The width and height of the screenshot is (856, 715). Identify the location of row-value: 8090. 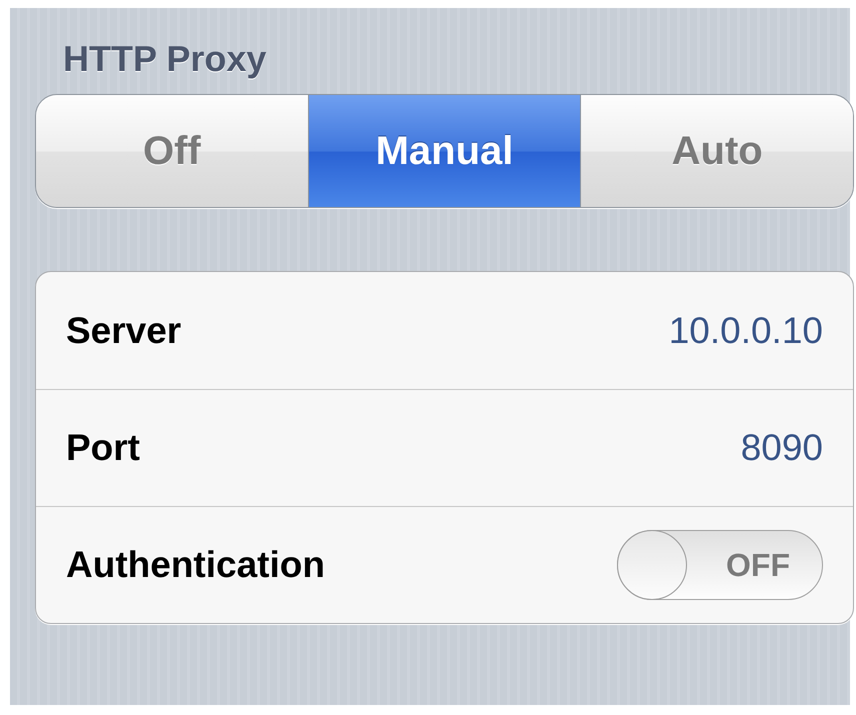
(781, 448).